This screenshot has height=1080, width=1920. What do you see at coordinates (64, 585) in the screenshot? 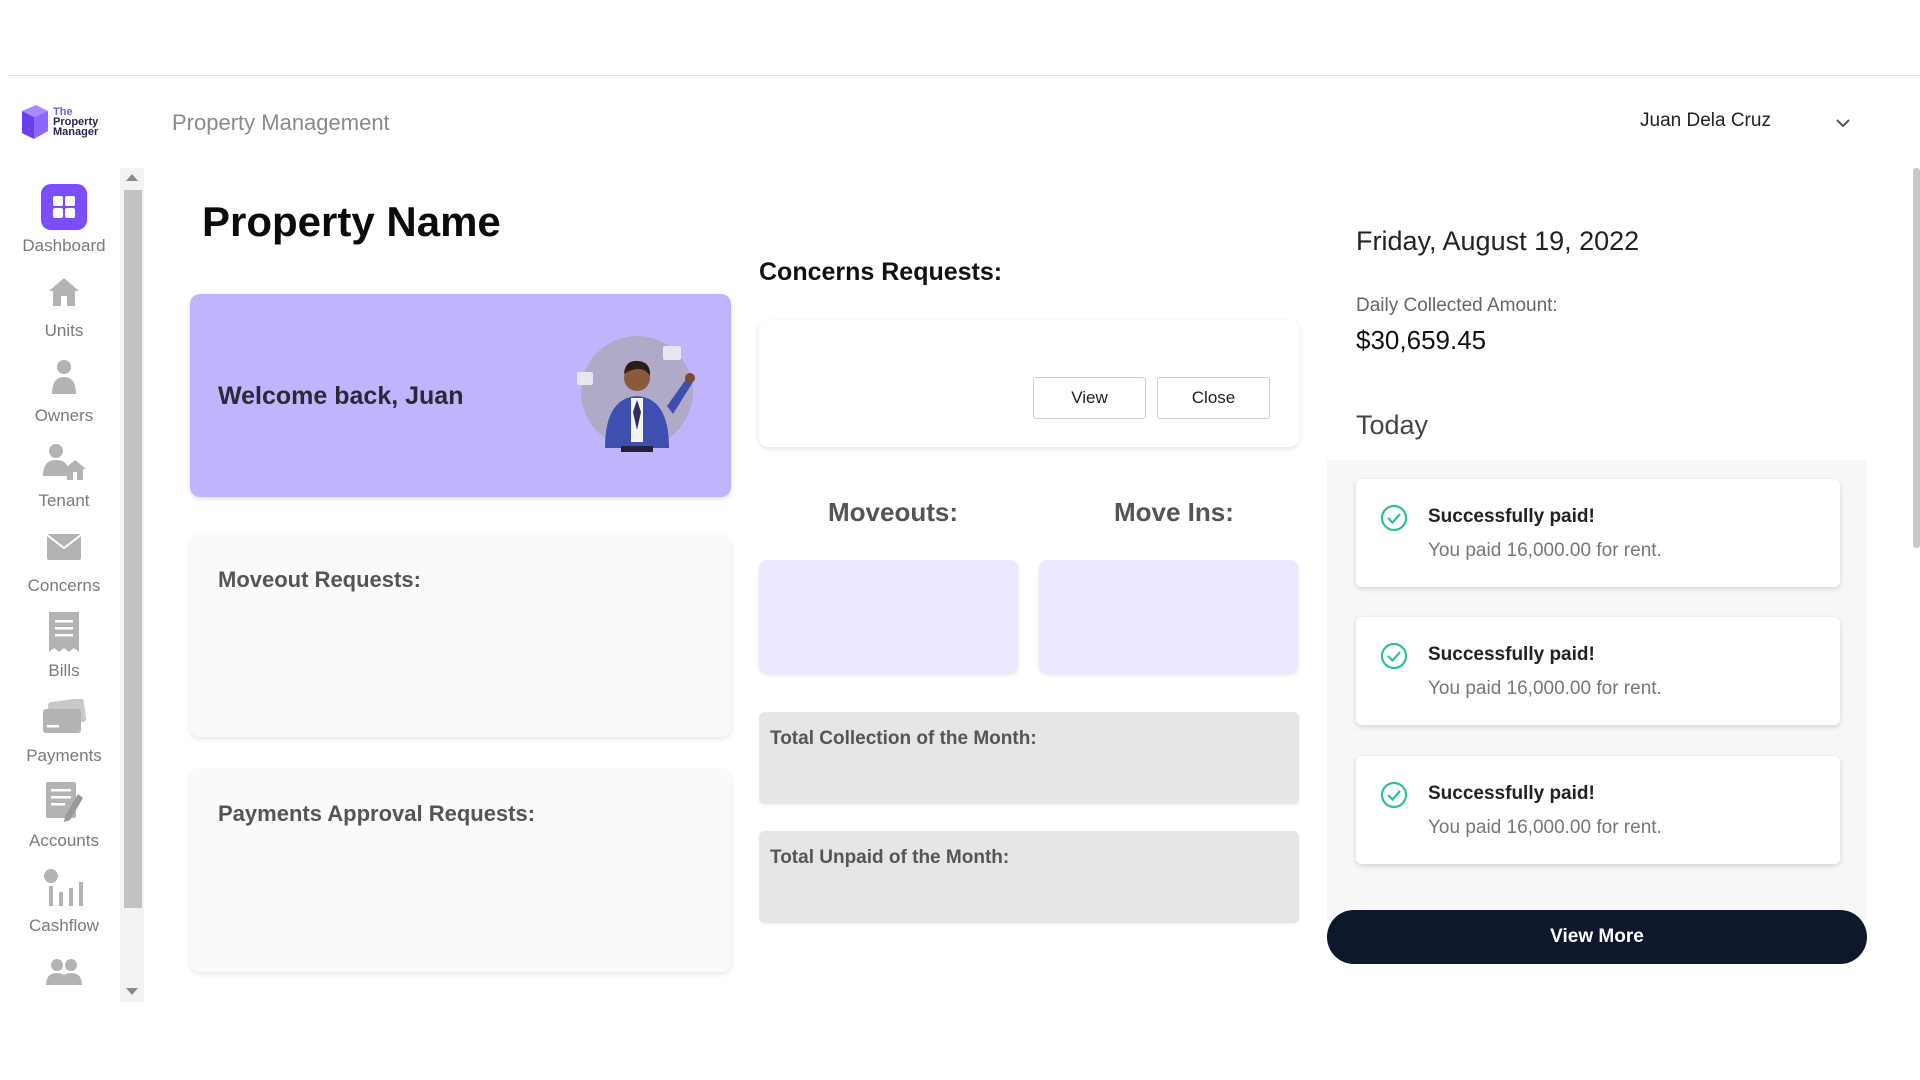
I see `sidebar-item-label: Concerns` at bounding box center [64, 585].